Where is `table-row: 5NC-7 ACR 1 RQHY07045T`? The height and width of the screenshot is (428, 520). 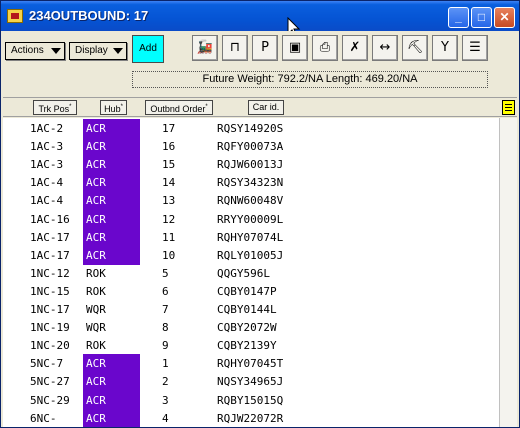 table-row: 5NC-7 ACR 1 RQHY07045T is located at coordinates (251, 364).